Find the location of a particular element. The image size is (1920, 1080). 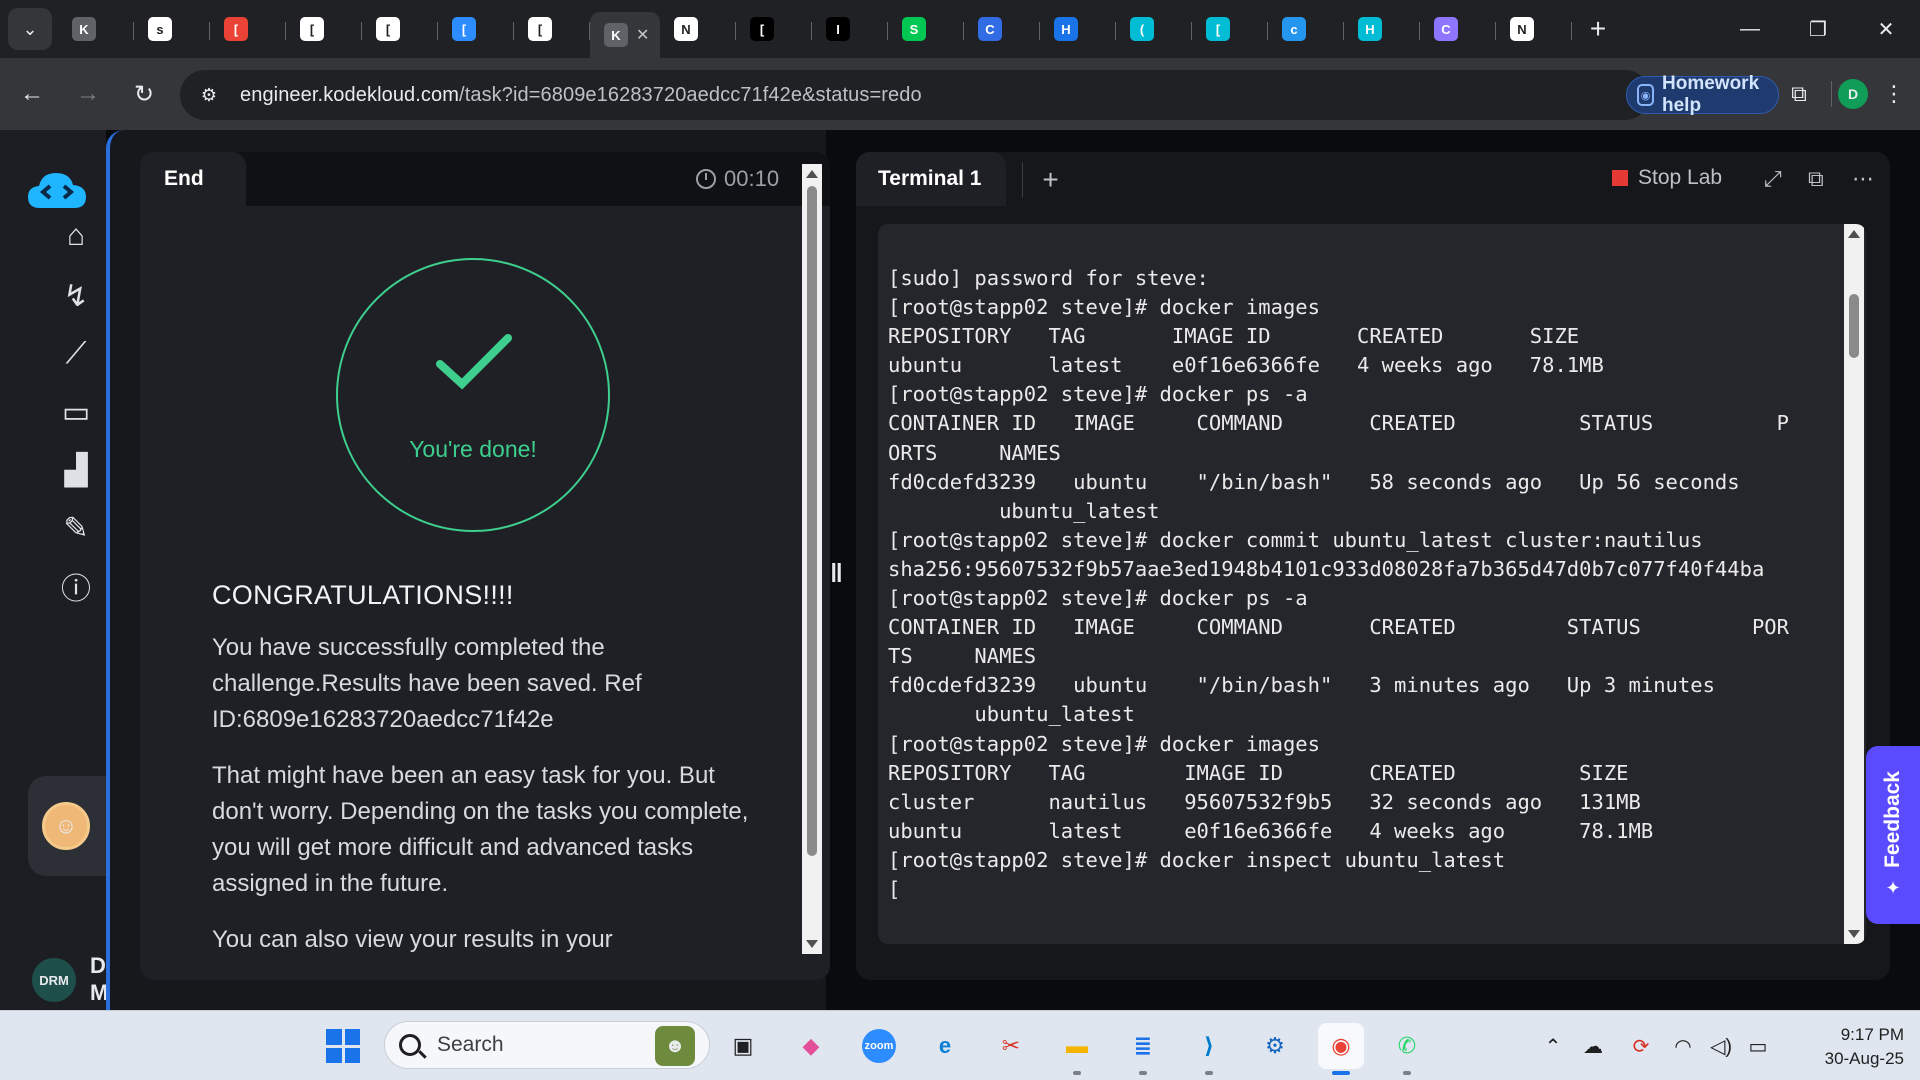

github-favicon: [ is located at coordinates (540, 29).